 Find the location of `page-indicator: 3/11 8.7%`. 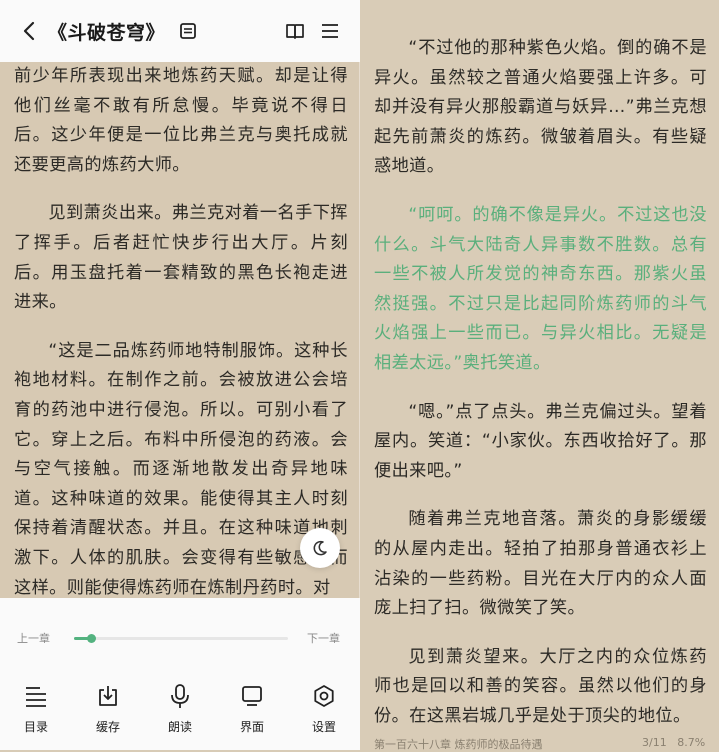

page-indicator: 3/11 8.7% is located at coordinates (673, 742).